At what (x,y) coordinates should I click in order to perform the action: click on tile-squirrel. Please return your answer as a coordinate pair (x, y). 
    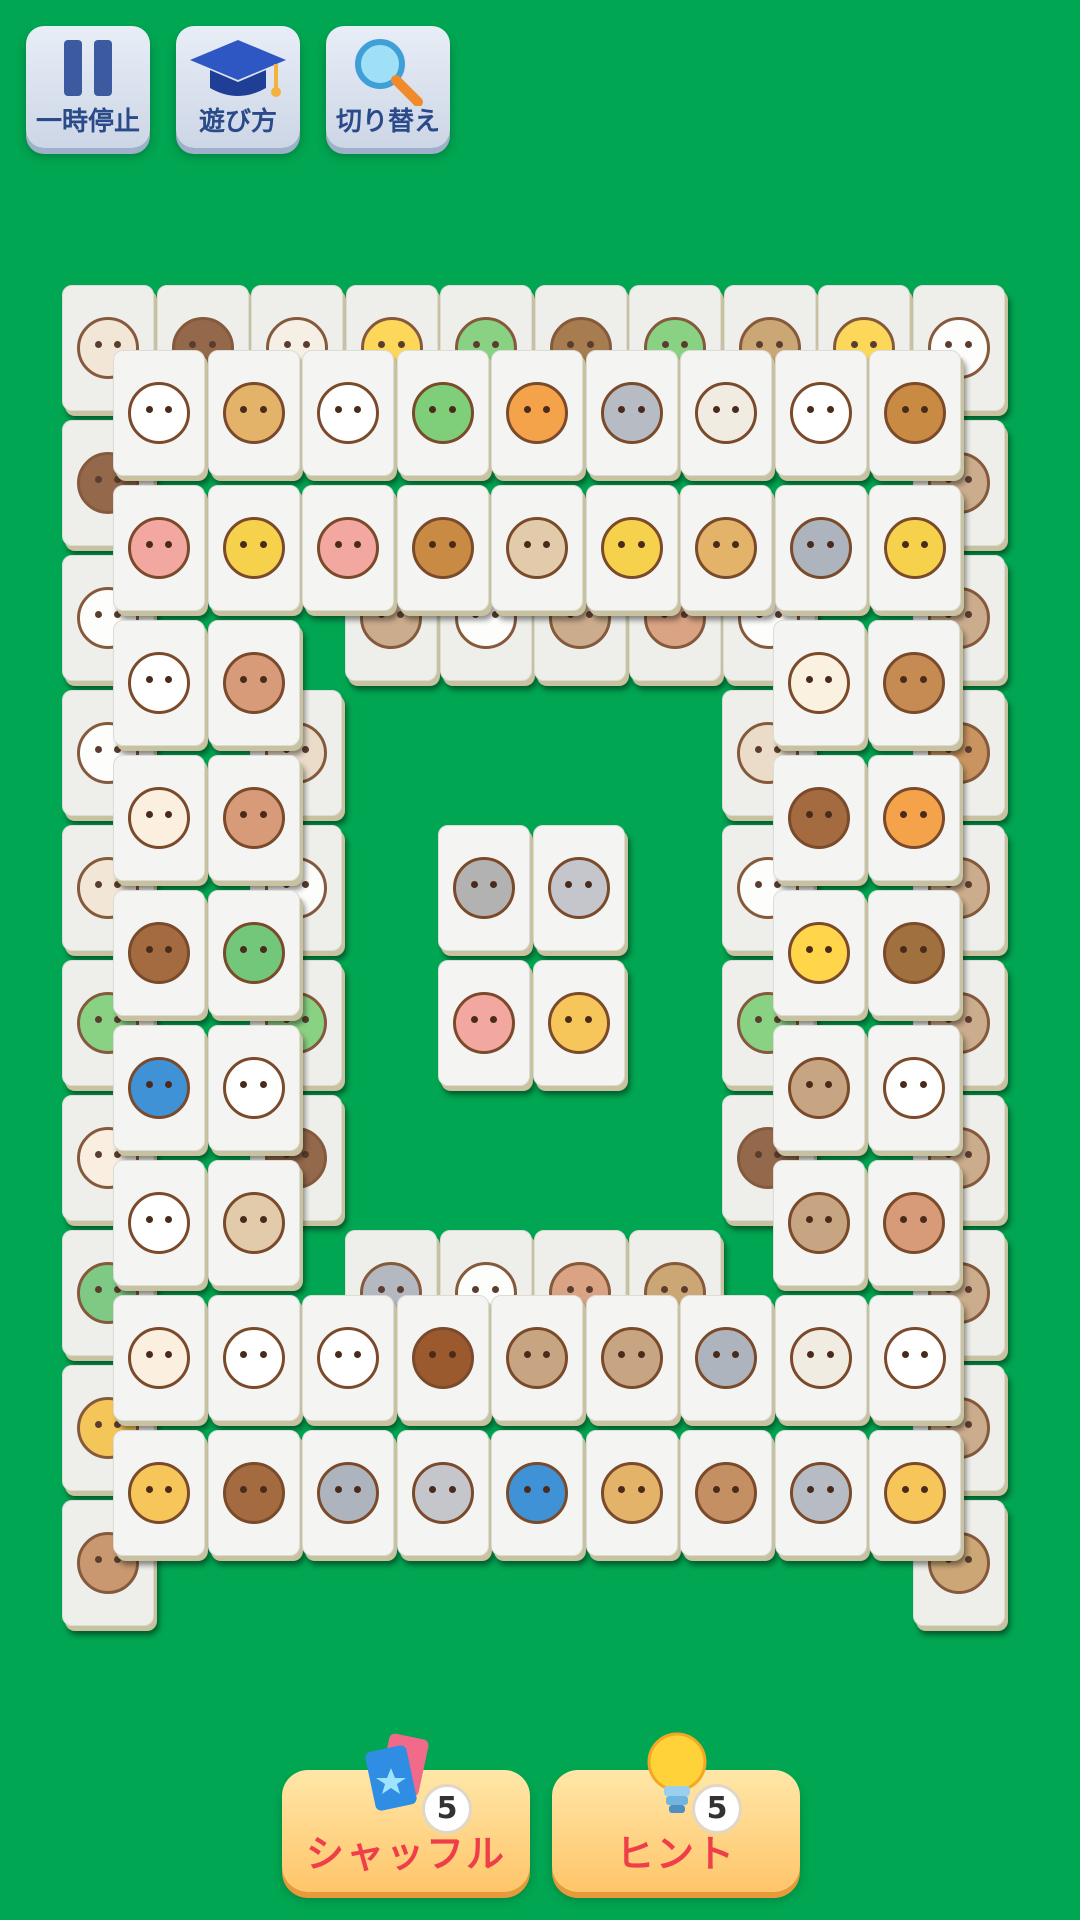
    Looking at the image, I should click on (913, 683).